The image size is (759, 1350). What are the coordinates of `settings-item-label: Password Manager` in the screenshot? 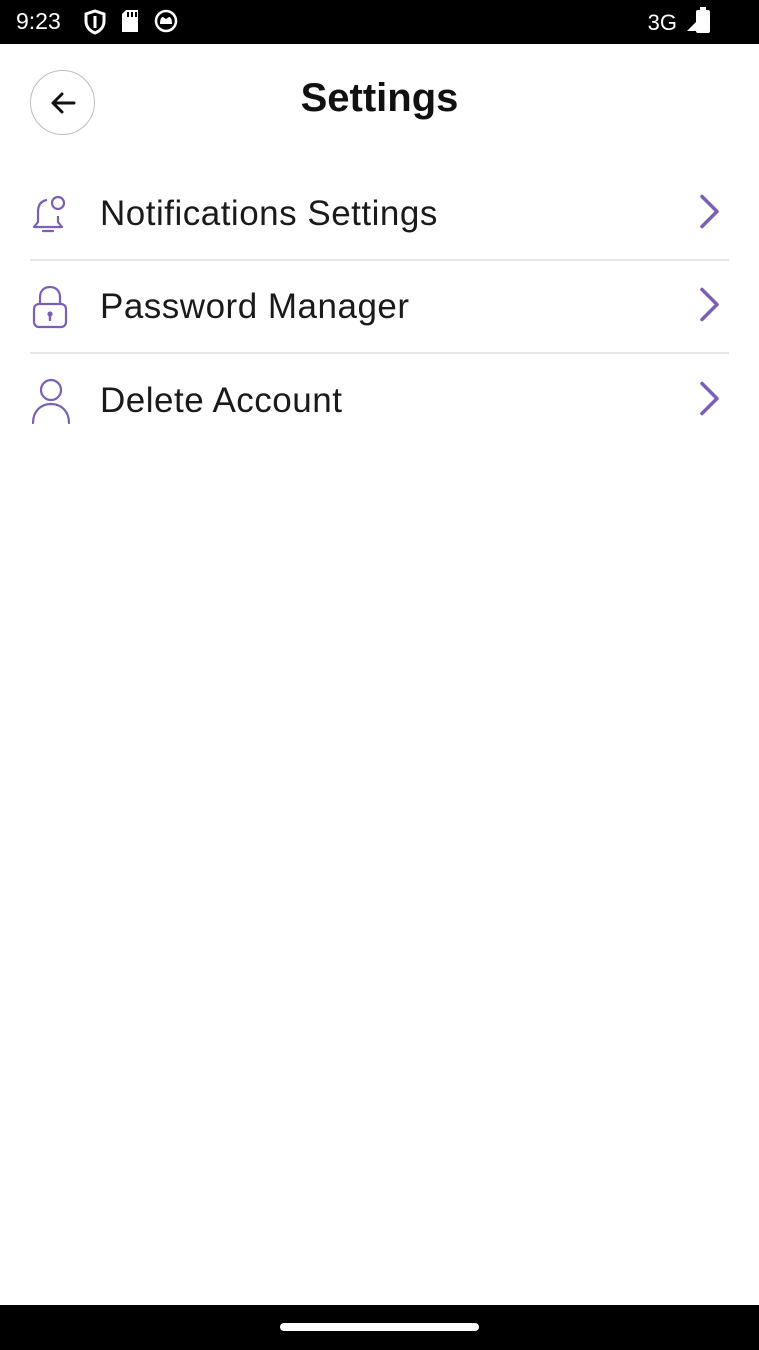 It's located at (255, 306).